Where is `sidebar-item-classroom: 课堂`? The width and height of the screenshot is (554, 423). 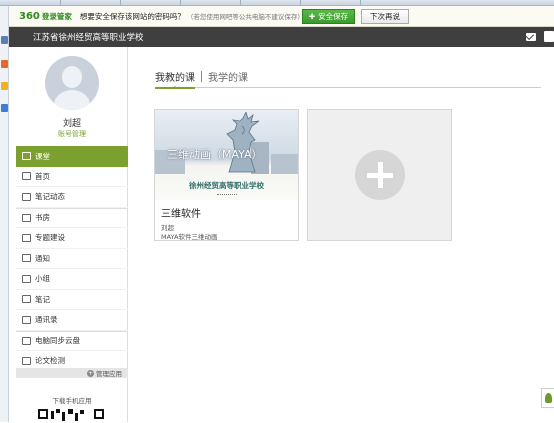 sidebar-item-classroom: 课堂 is located at coordinates (72, 156).